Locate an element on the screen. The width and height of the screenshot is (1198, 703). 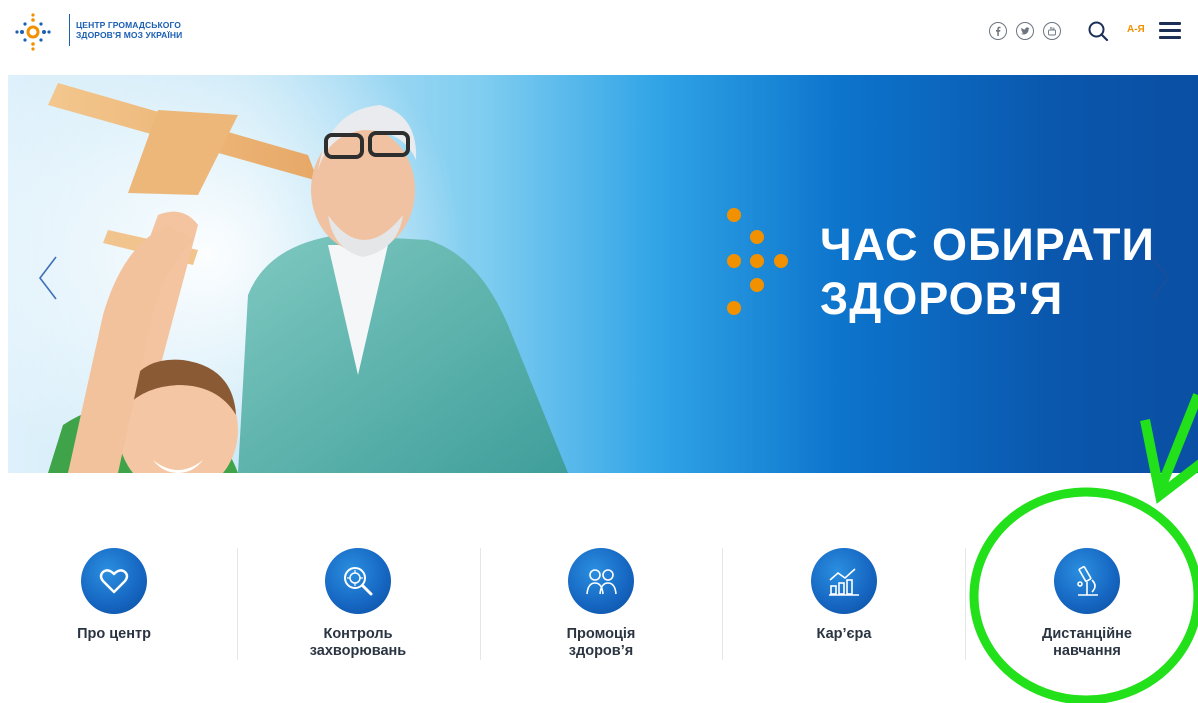
quick-link-label: Промоція is located at coordinates (601, 634).